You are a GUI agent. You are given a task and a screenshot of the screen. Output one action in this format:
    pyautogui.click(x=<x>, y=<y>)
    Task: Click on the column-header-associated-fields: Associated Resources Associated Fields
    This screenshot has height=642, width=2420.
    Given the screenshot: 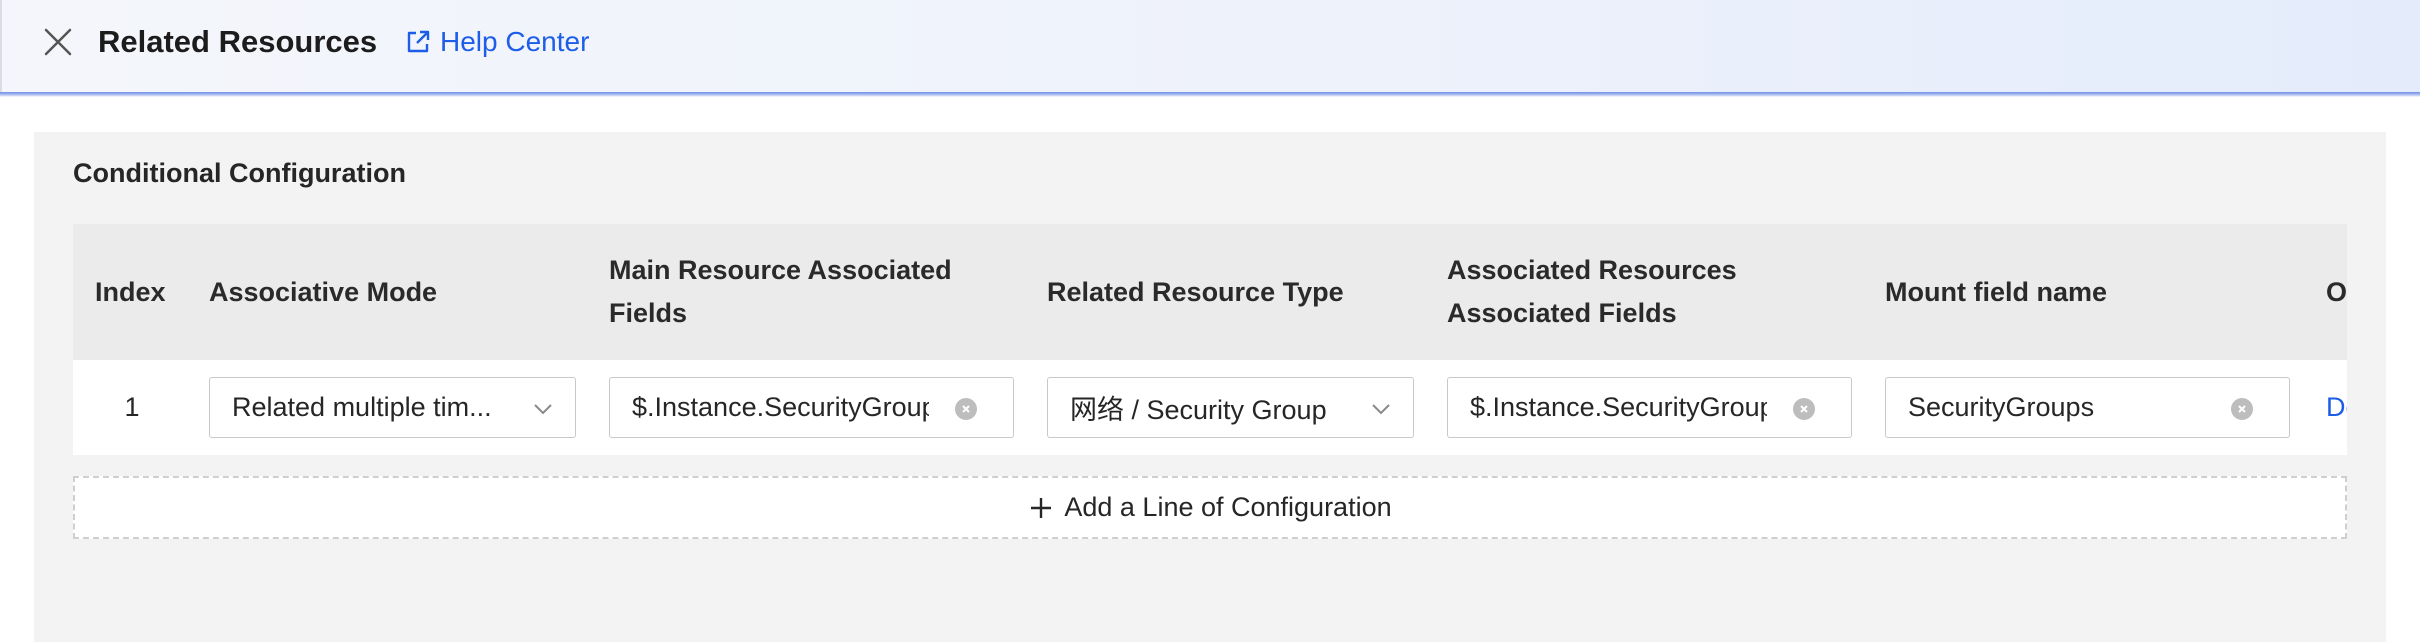 What is the action you would take?
    pyautogui.click(x=1637, y=292)
    